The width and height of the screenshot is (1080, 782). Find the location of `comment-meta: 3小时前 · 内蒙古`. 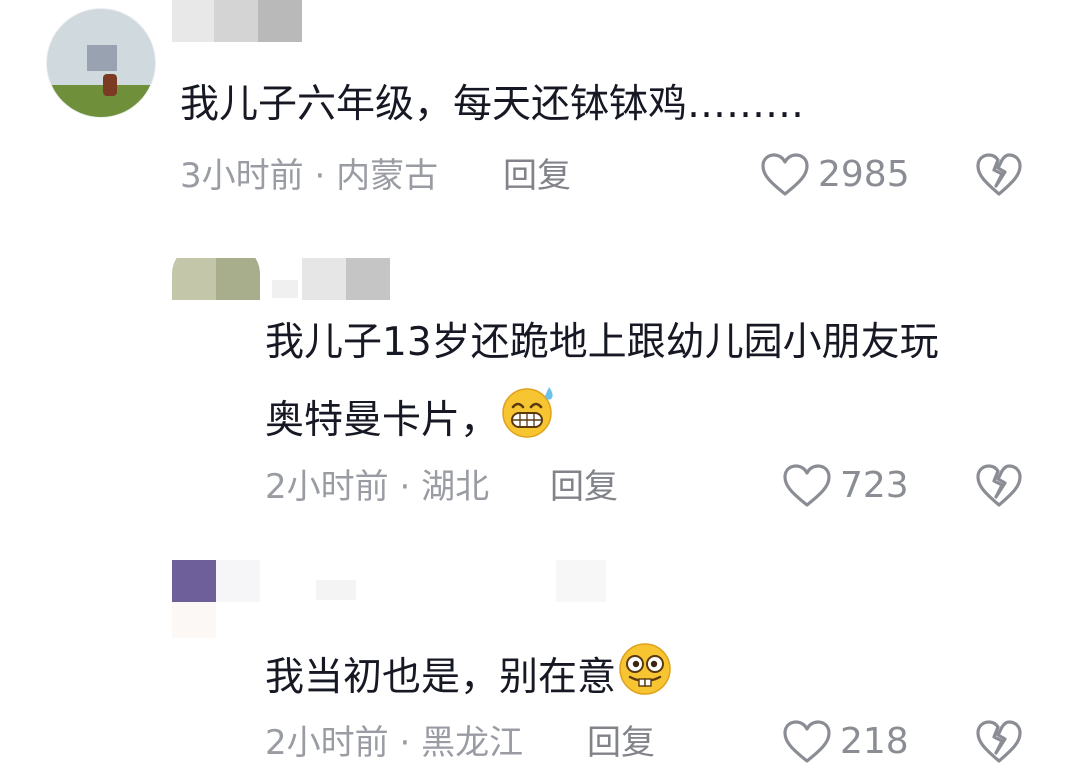

comment-meta: 3小时前 · 内蒙古 is located at coordinates (309, 176).